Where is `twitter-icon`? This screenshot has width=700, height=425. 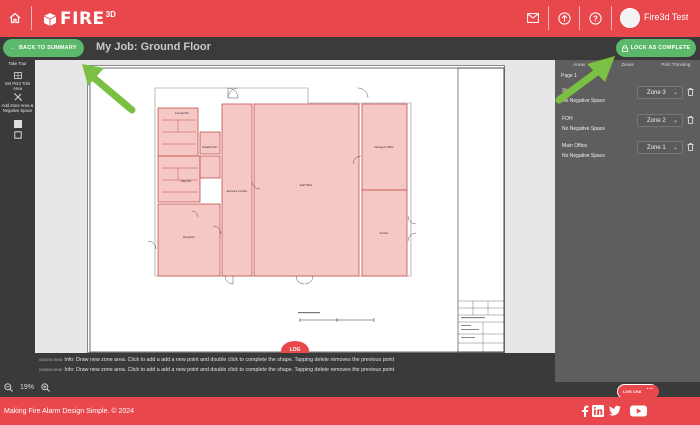 twitter-icon is located at coordinates (615, 411).